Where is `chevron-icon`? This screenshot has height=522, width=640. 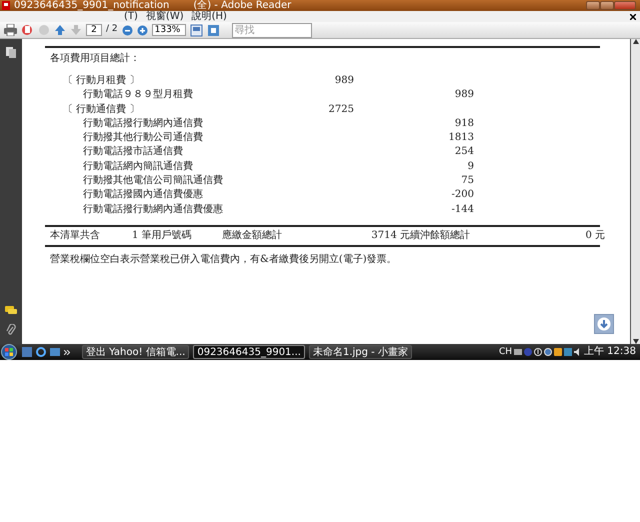
chevron-icon is located at coordinates (67, 352).